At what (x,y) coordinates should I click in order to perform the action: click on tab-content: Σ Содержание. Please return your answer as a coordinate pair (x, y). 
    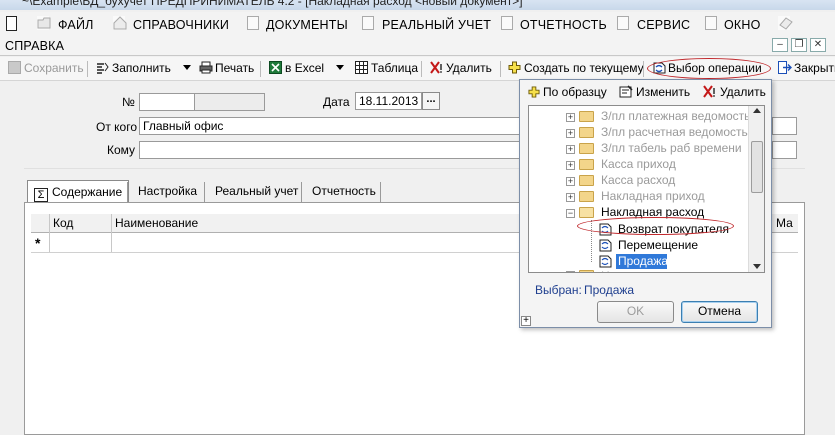
    Looking at the image, I should click on (78, 191).